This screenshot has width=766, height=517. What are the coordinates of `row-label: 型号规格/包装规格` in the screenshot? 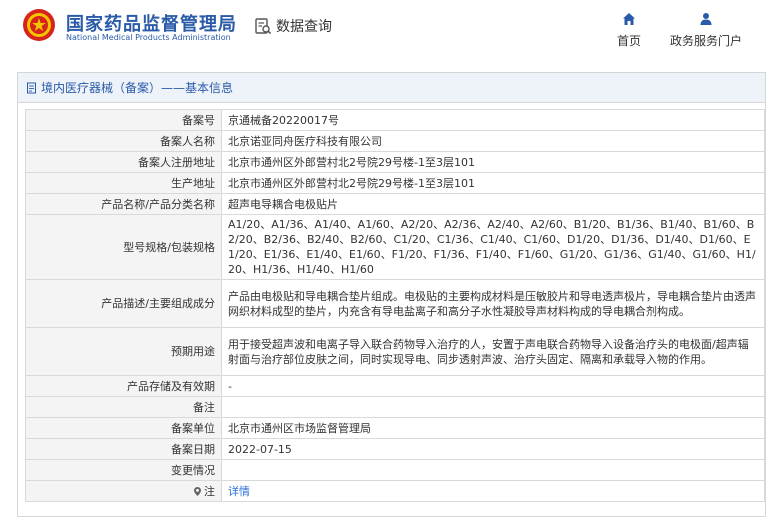 It's located at (123, 247).